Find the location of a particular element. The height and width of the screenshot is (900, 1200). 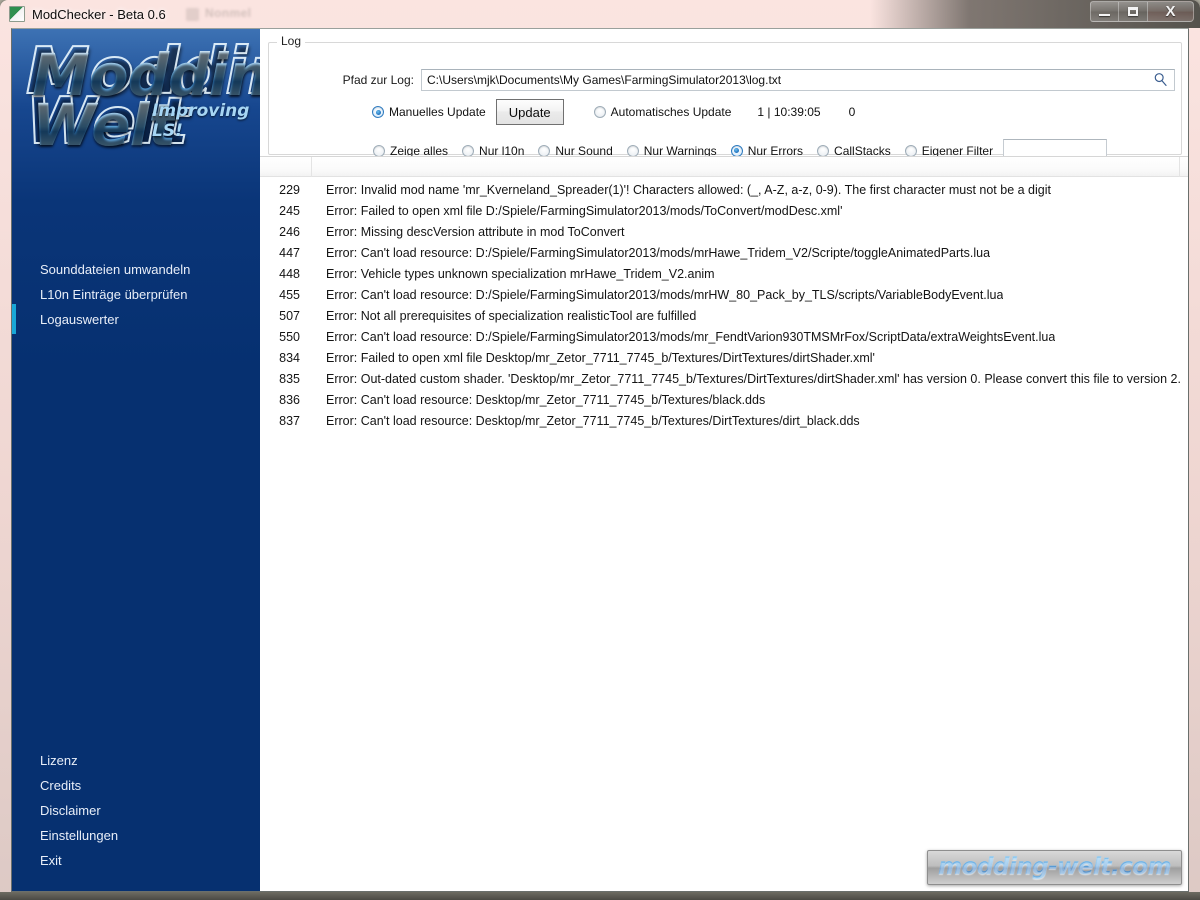

maximize-button is located at coordinates (1133, 11).